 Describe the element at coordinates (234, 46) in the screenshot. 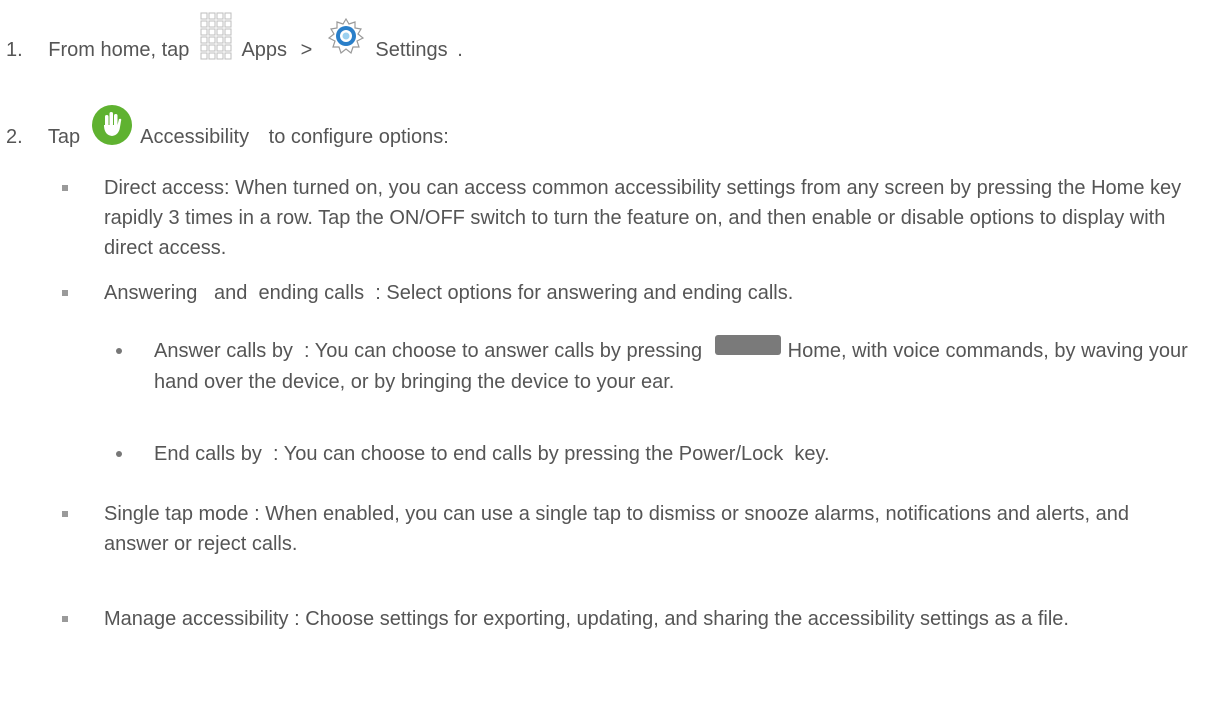

I see `step-1: 1. From home, tap Apps > Settings .` at that location.